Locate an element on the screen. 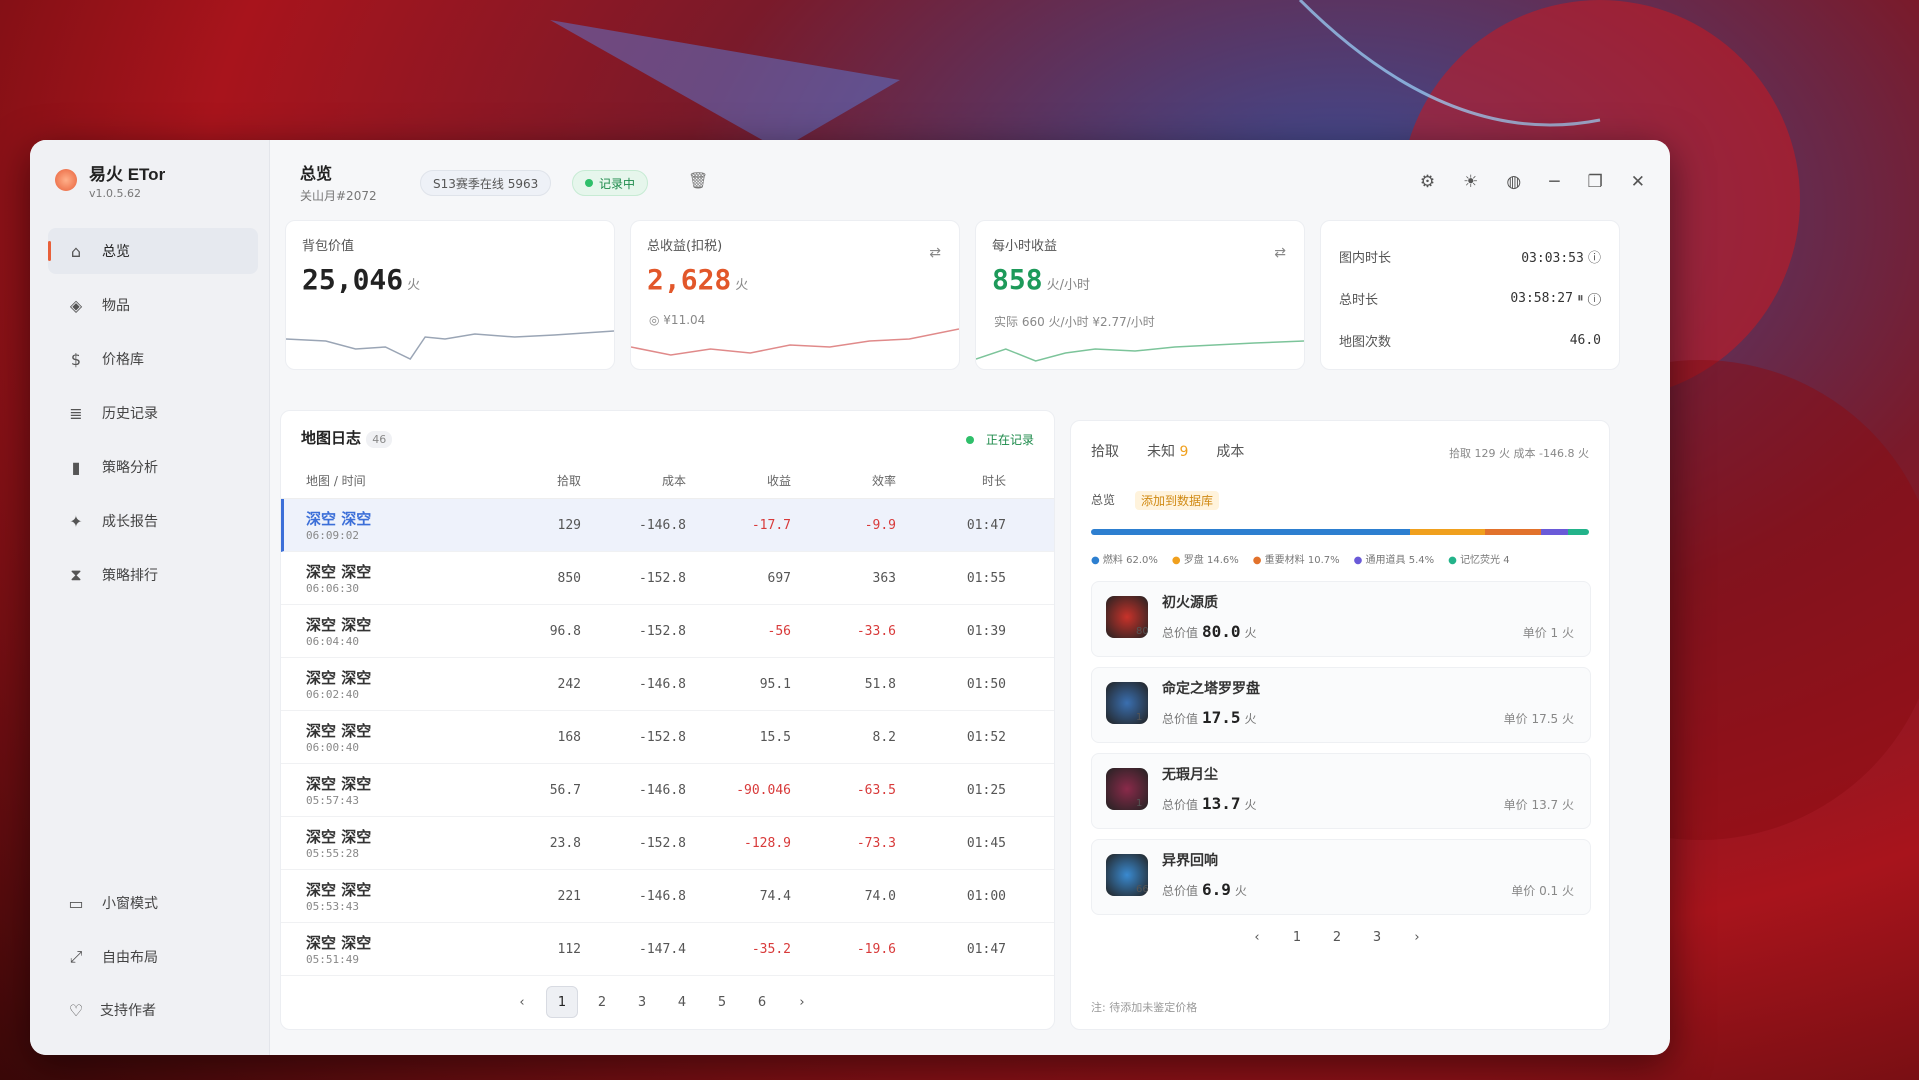 This screenshot has height=1080, width=1919. total-time-number: 03:58:27 is located at coordinates (1541, 298).